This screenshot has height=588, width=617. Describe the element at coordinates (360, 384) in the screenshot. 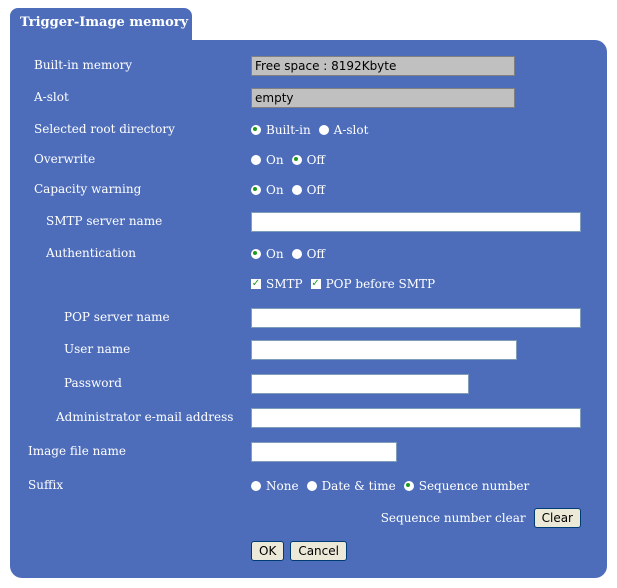

I see `password-input` at that location.